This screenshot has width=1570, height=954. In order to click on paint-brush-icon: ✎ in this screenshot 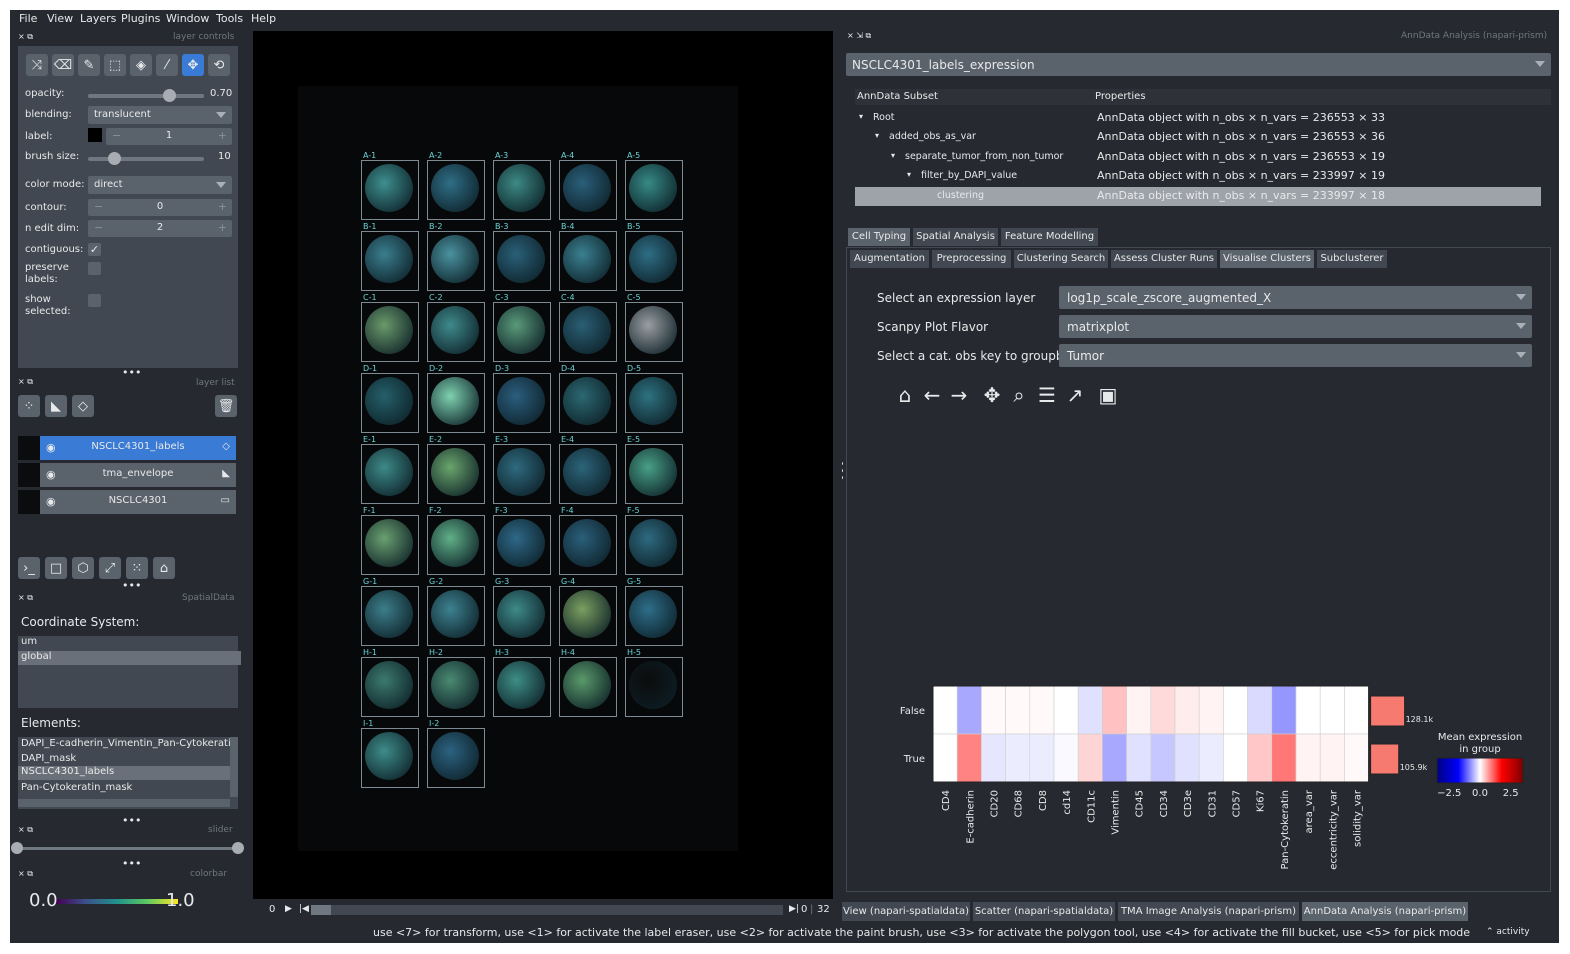, I will do `click(89, 65)`.